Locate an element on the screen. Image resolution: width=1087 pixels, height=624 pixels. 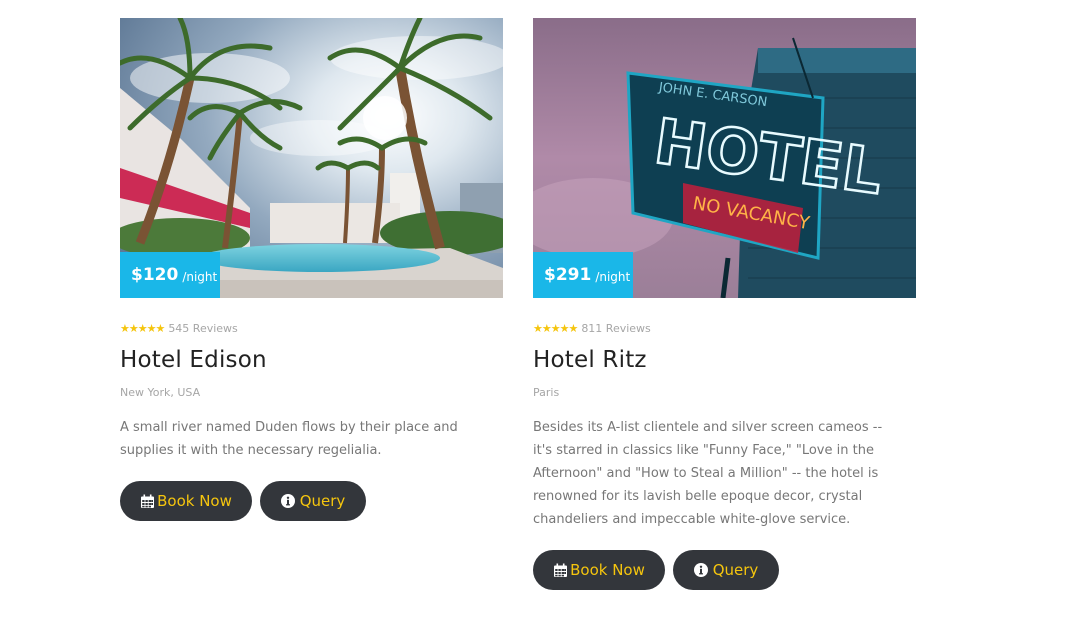
hotel-name: Hotel Ritz is located at coordinates (725, 360).